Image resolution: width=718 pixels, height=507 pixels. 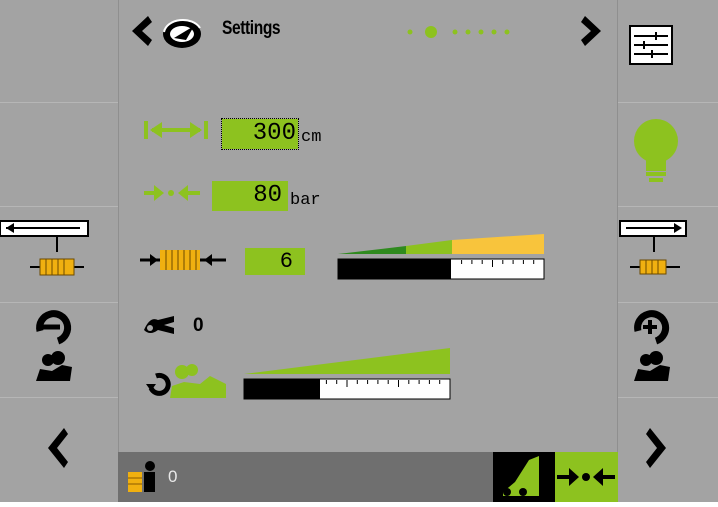 I want to click on settings-sliders-icon, so click(x=651, y=45).